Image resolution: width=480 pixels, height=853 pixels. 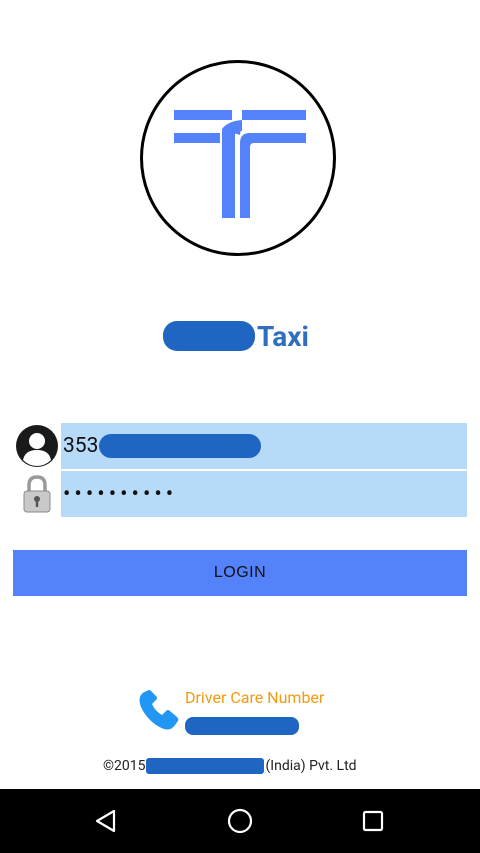 What do you see at coordinates (240, 164) in the screenshot?
I see `taxi-logo-icon` at bounding box center [240, 164].